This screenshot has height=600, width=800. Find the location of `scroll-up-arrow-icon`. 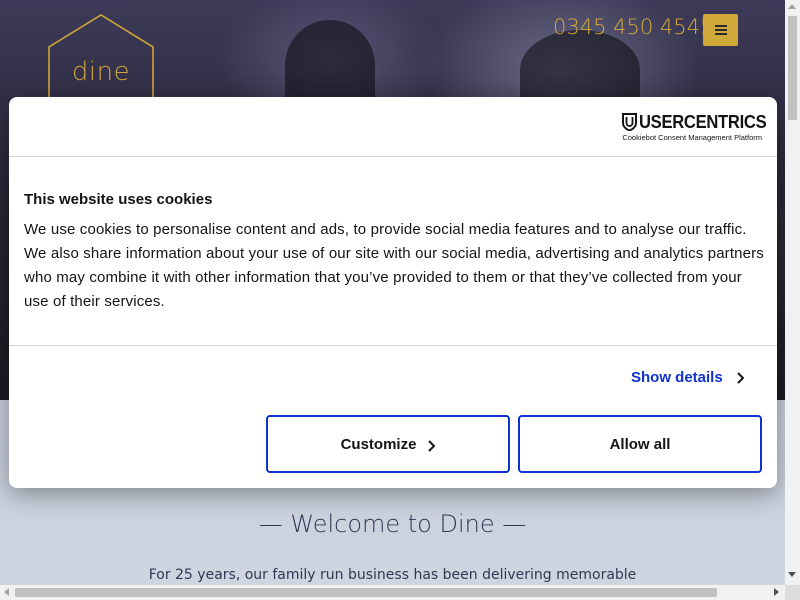

scroll-up-arrow-icon is located at coordinates (792, 6).